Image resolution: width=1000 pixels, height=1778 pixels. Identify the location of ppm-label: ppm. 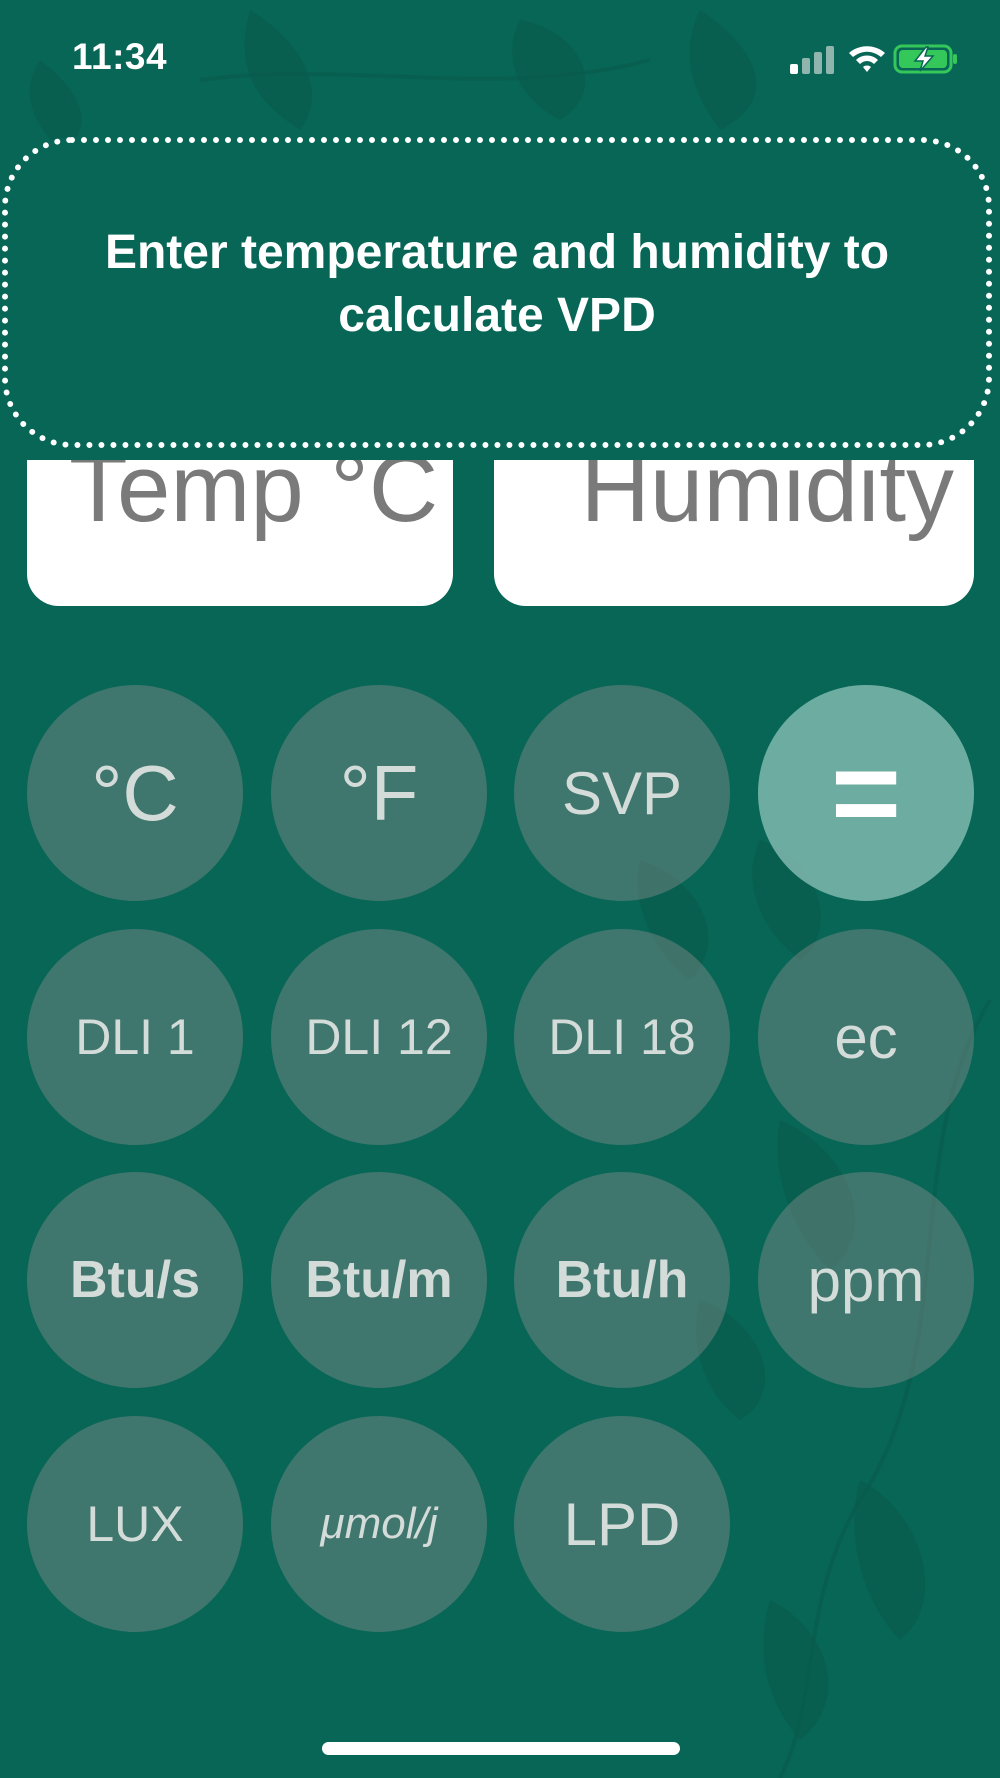
(866, 1280).